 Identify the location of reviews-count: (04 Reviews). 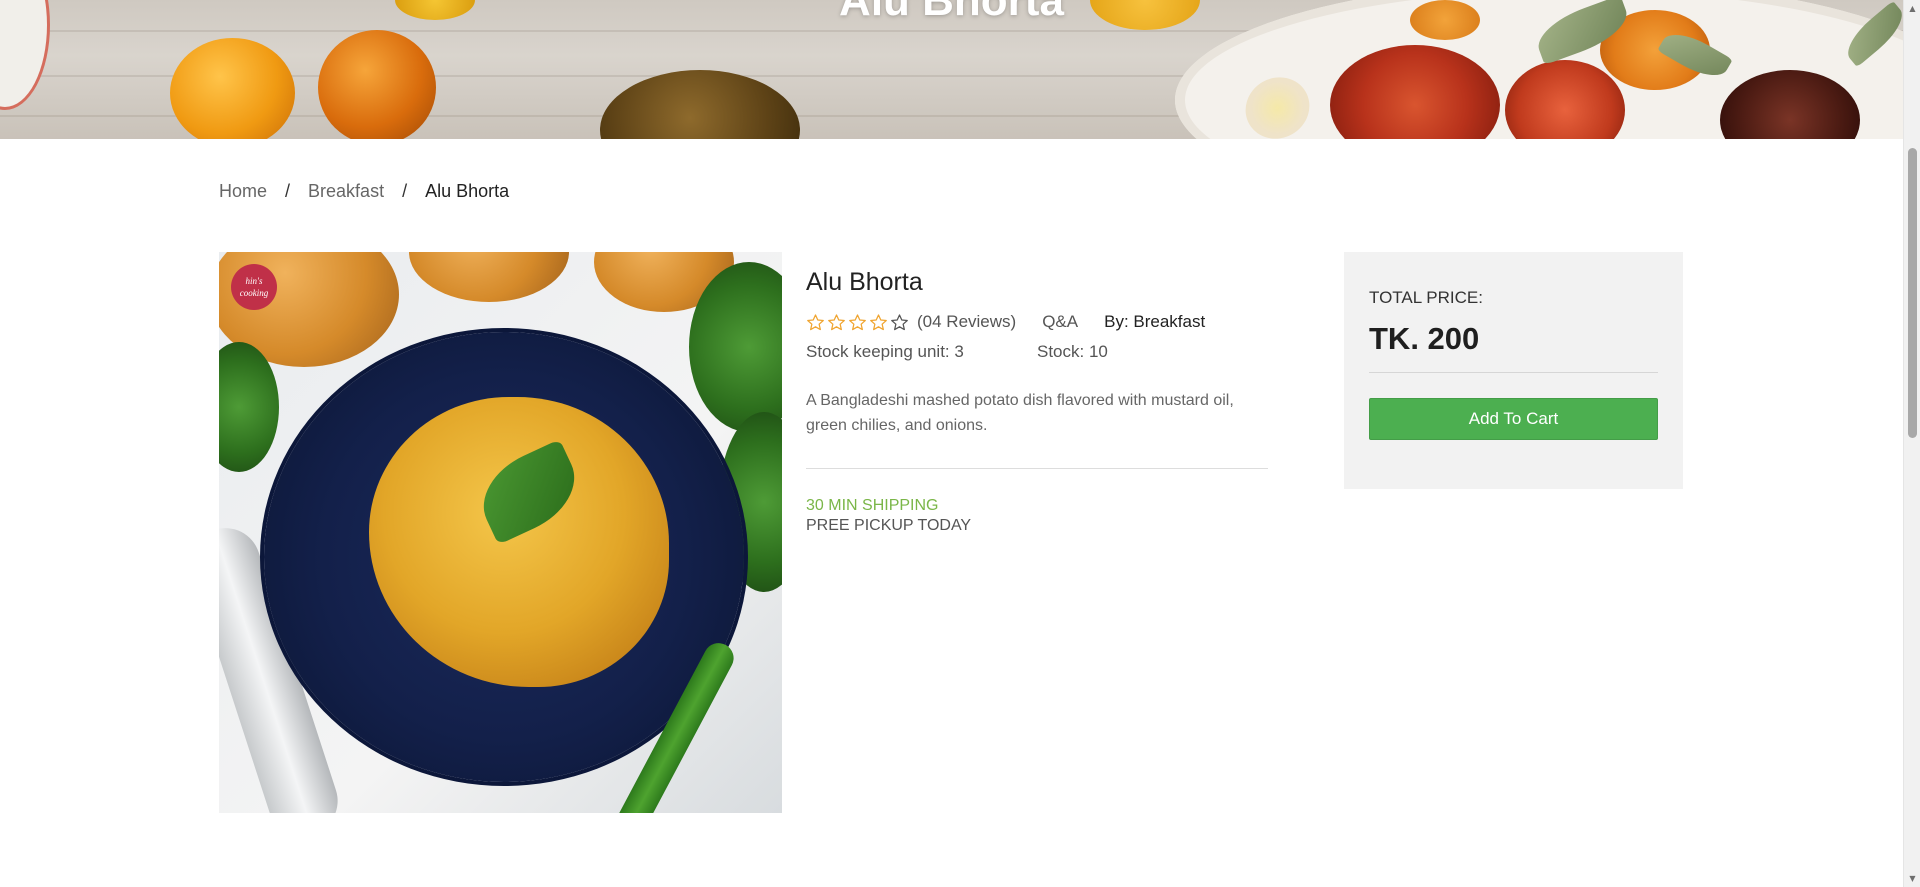
(966, 322).